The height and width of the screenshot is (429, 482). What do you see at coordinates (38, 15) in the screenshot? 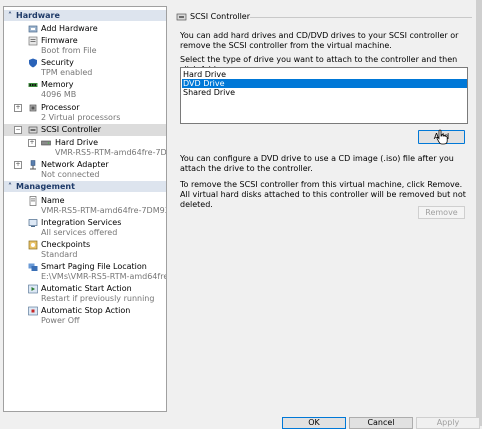
I see `hardware-section-label: Hardware` at bounding box center [38, 15].